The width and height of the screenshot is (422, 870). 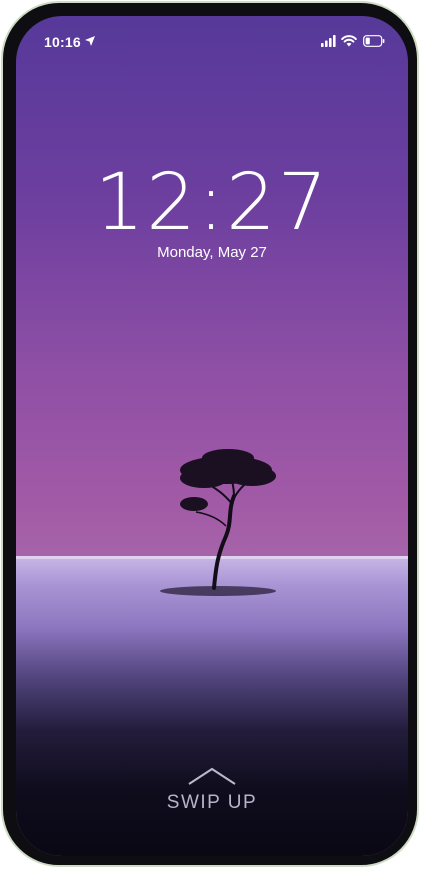 What do you see at coordinates (212, 41) in the screenshot?
I see `status-bar: 10:16` at bounding box center [212, 41].